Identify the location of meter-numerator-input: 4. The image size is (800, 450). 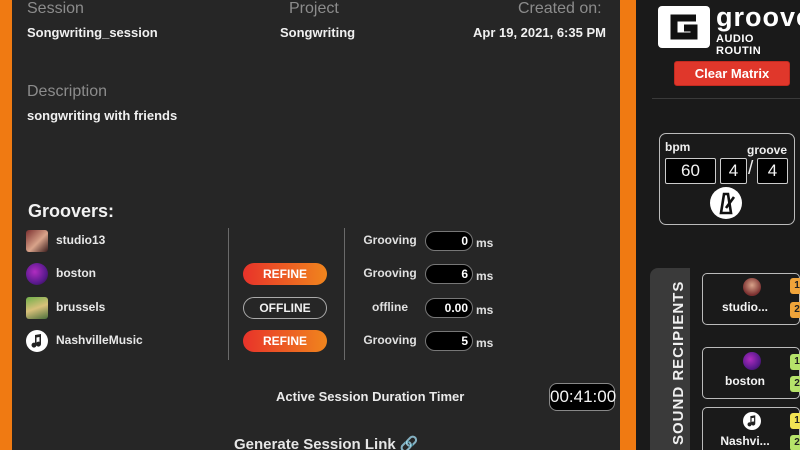
(733, 171).